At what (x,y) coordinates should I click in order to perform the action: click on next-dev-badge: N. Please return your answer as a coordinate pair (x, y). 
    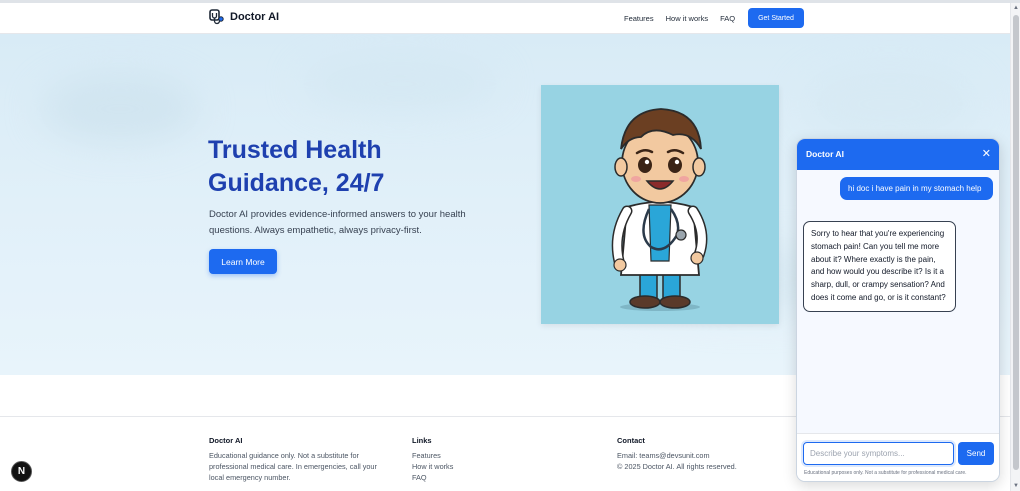
    Looking at the image, I should click on (21, 471).